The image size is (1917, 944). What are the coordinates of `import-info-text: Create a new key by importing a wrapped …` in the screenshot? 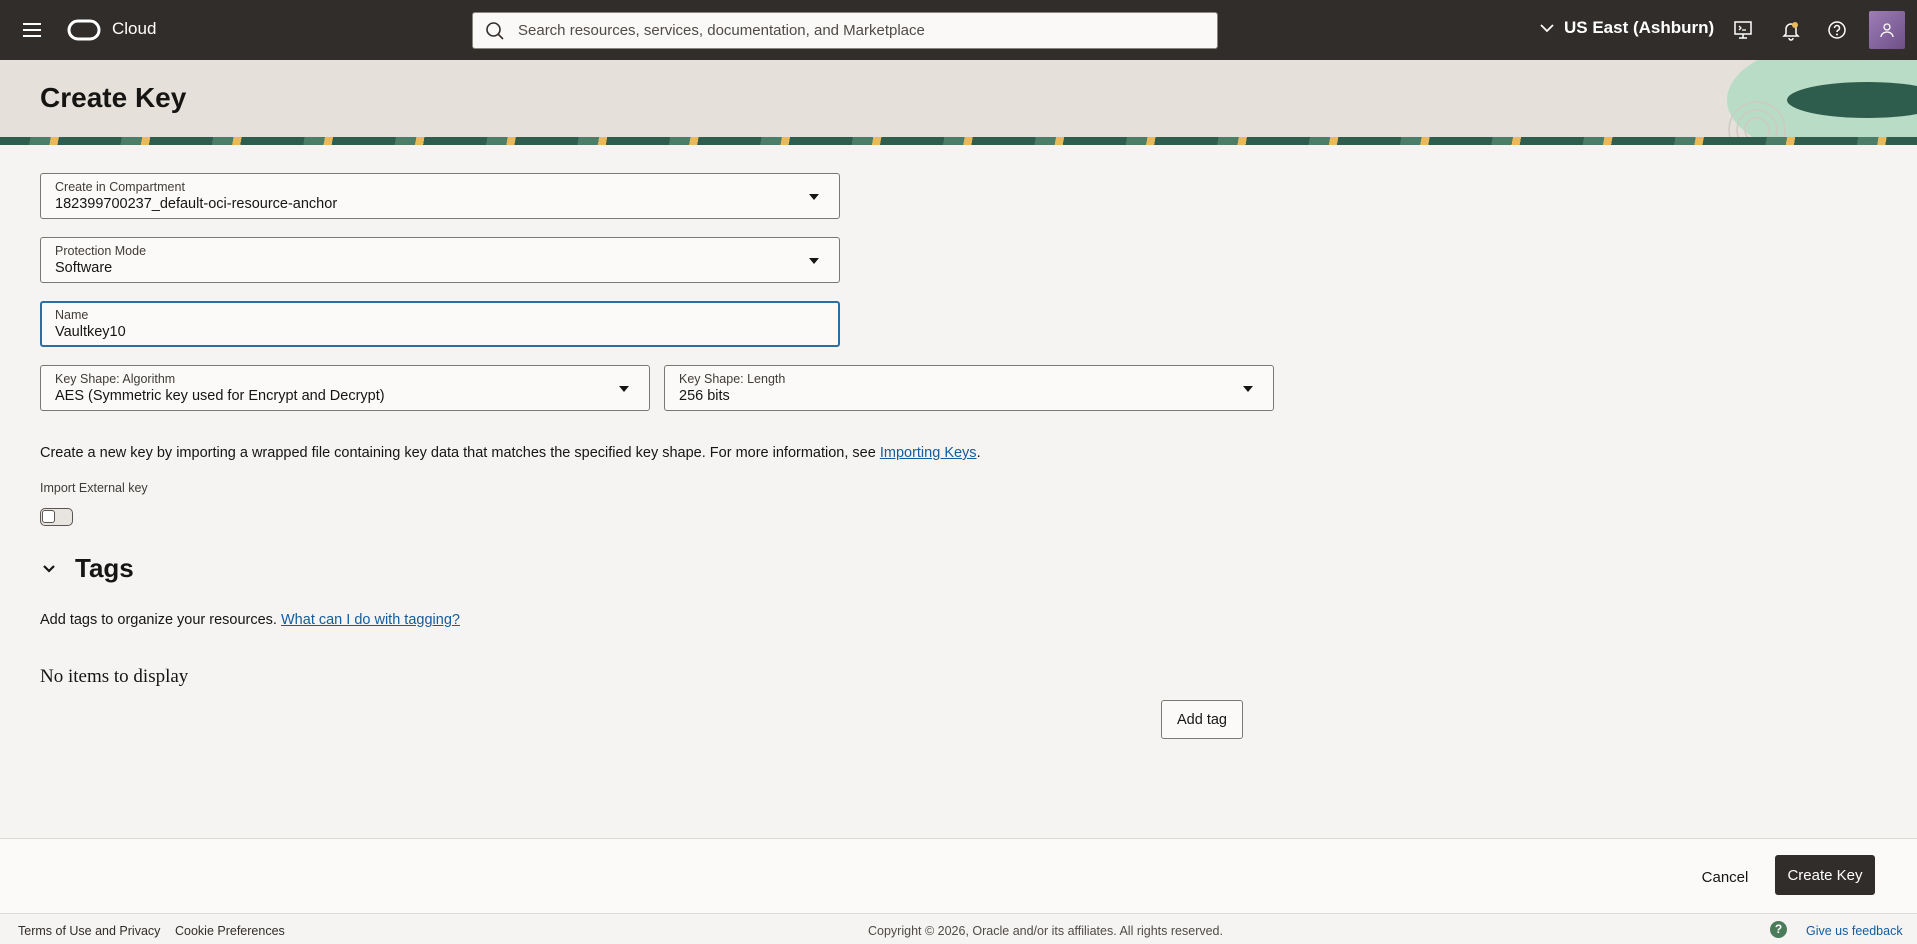 It's located at (510, 453).